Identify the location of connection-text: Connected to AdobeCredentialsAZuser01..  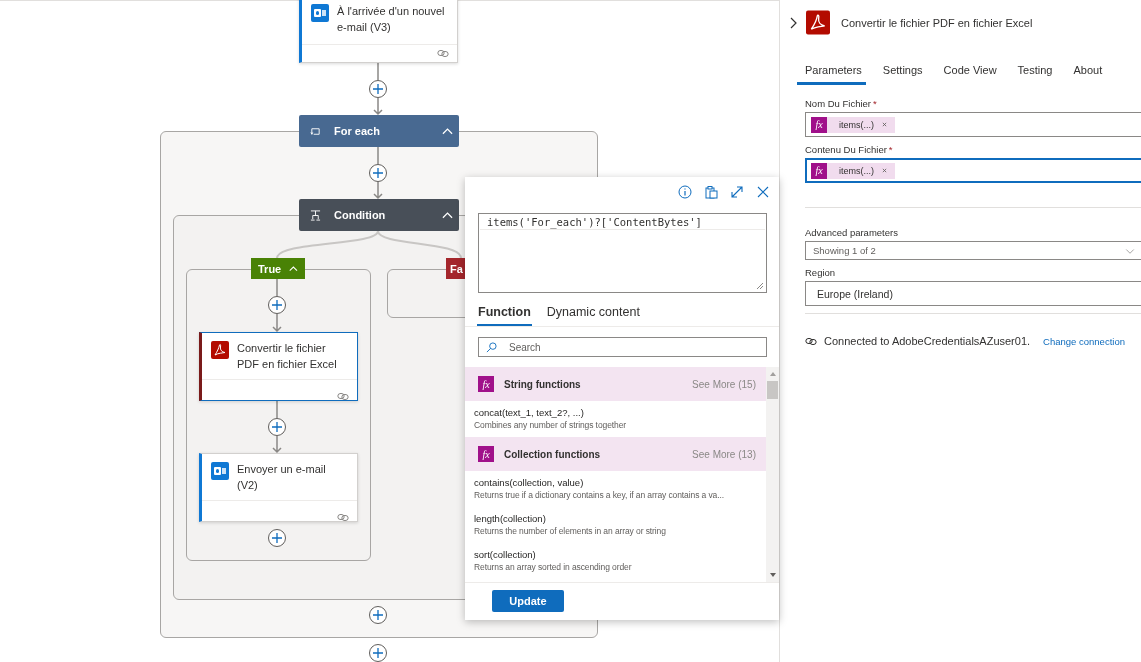
(927, 341).